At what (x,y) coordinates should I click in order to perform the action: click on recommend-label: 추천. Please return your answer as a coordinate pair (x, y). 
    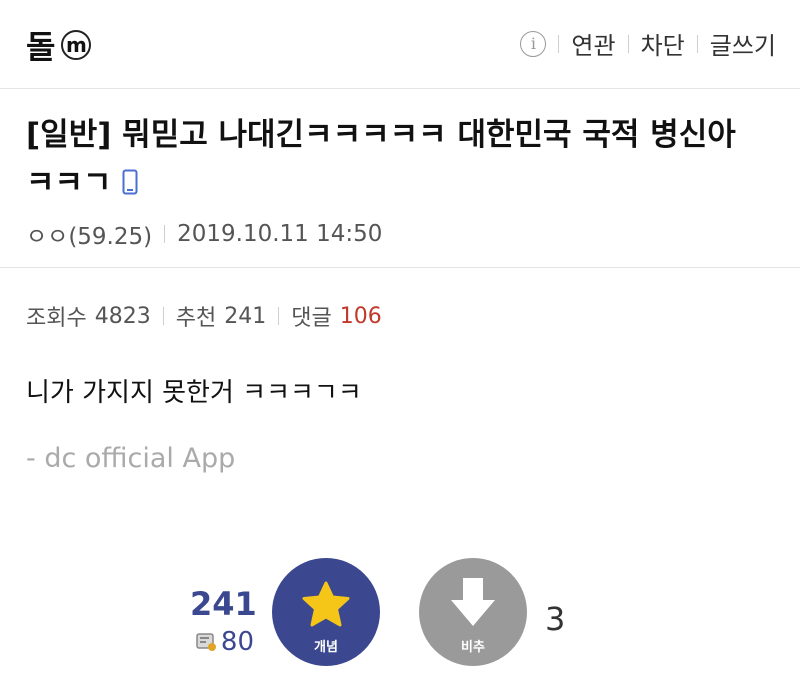
    Looking at the image, I should click on (196, 318).